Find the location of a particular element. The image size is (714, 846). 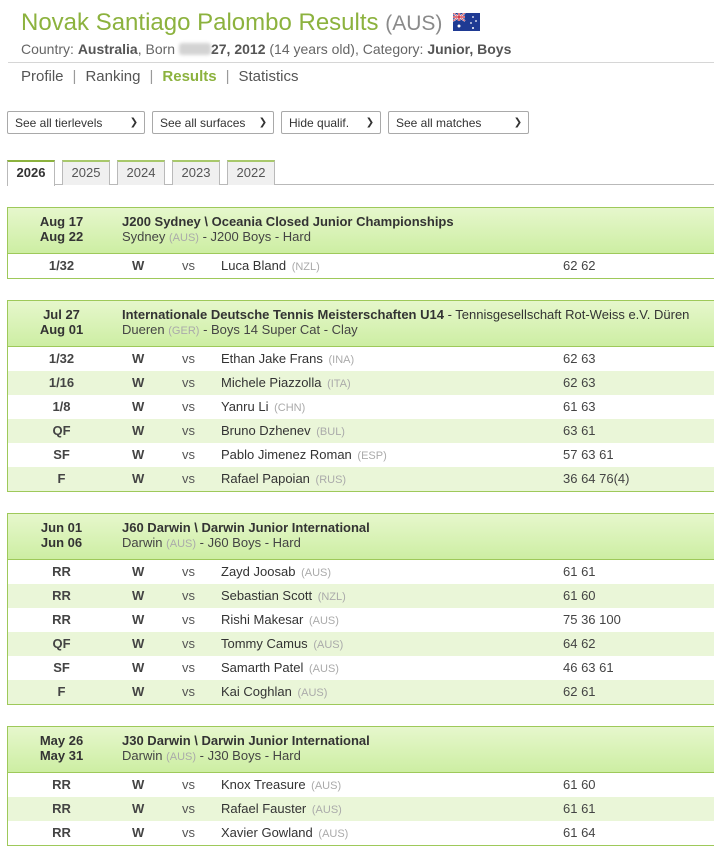

opponent-name: Rafael Papoian is located at coordinates (265, 478).